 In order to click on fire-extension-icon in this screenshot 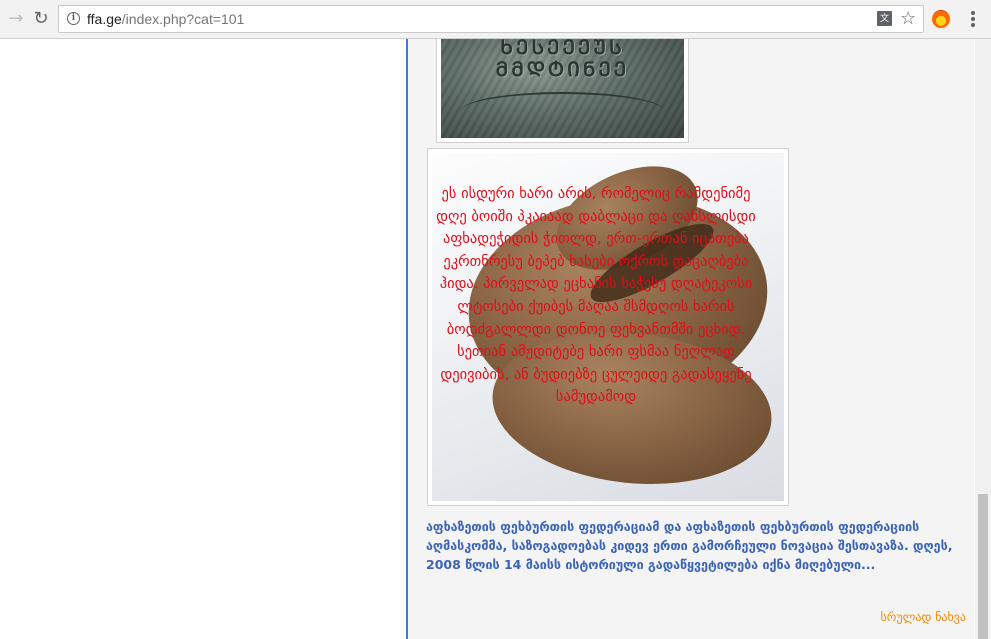, I will do `click(941, 19)`.